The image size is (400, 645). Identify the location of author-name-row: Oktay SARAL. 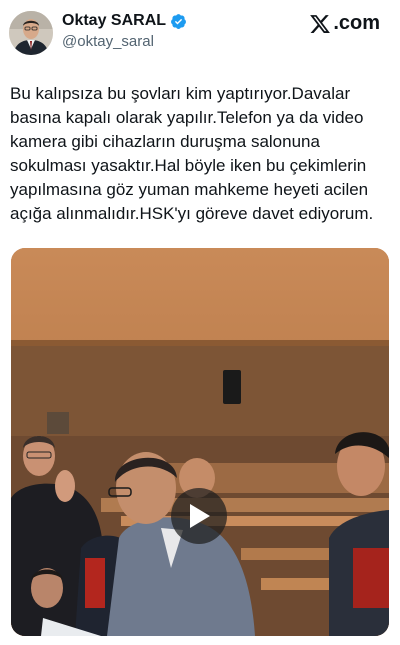
(124, 21).